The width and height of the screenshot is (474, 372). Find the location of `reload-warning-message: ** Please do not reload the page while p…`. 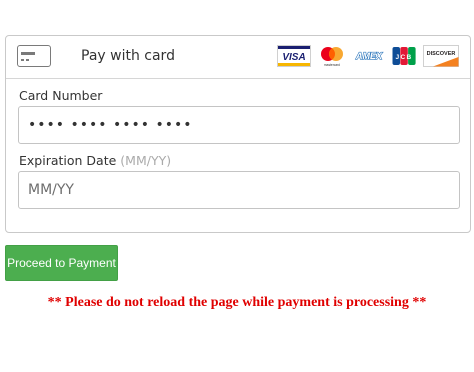

reload-warning-message: ** Please do not reload the page while p… is located at coordinates (237, 302).